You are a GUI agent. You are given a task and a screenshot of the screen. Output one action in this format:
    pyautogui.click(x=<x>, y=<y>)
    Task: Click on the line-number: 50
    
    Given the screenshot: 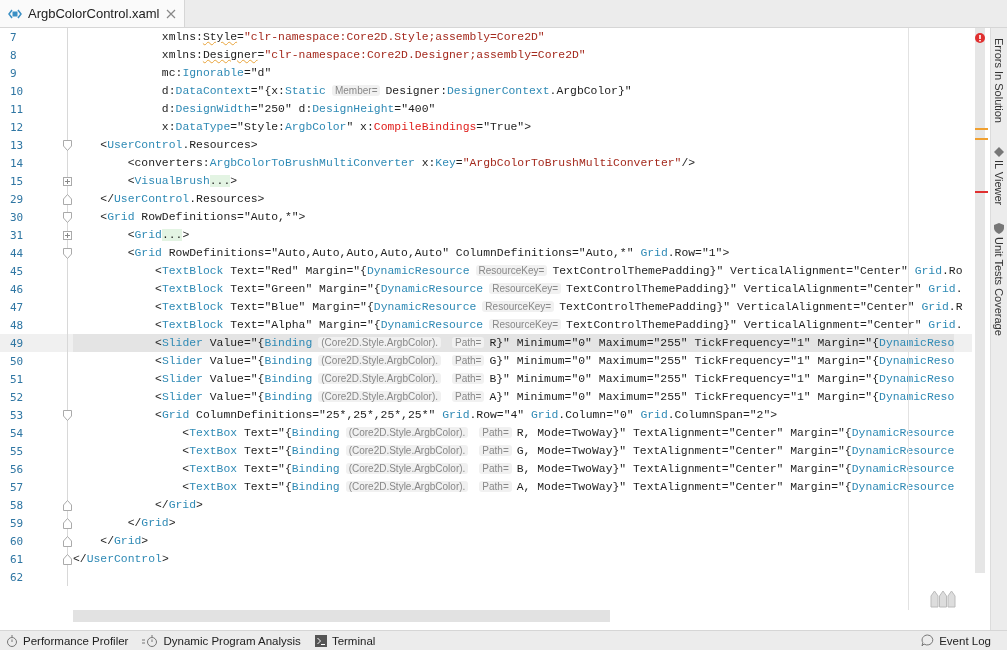 What is the action you would take?
    pyautogui.click(x=17, y=361)
    